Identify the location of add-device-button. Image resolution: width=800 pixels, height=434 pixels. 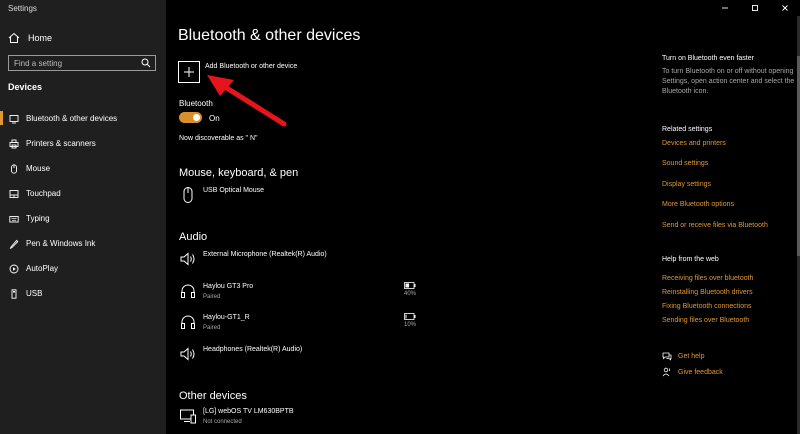
(189, 72).